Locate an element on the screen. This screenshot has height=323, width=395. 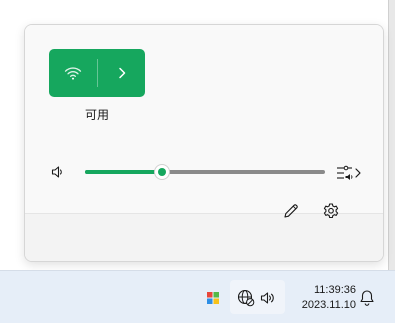
wifi-toggle-button is located at coordinates (73, 73).